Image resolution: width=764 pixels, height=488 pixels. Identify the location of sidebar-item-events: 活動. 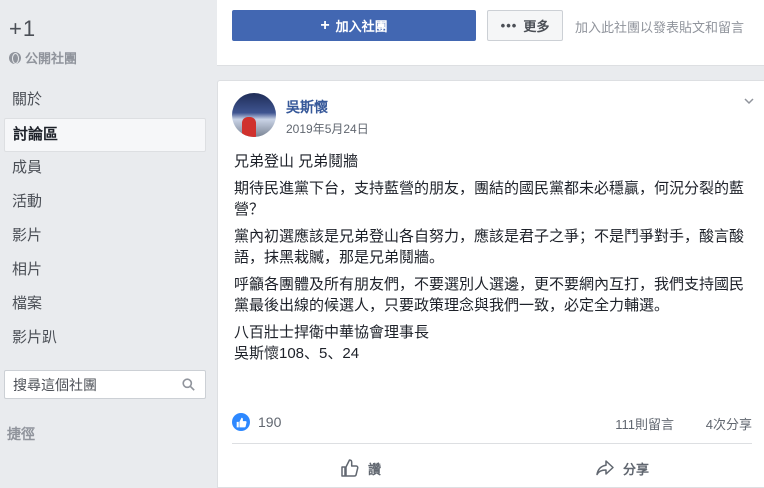
(105, 203).